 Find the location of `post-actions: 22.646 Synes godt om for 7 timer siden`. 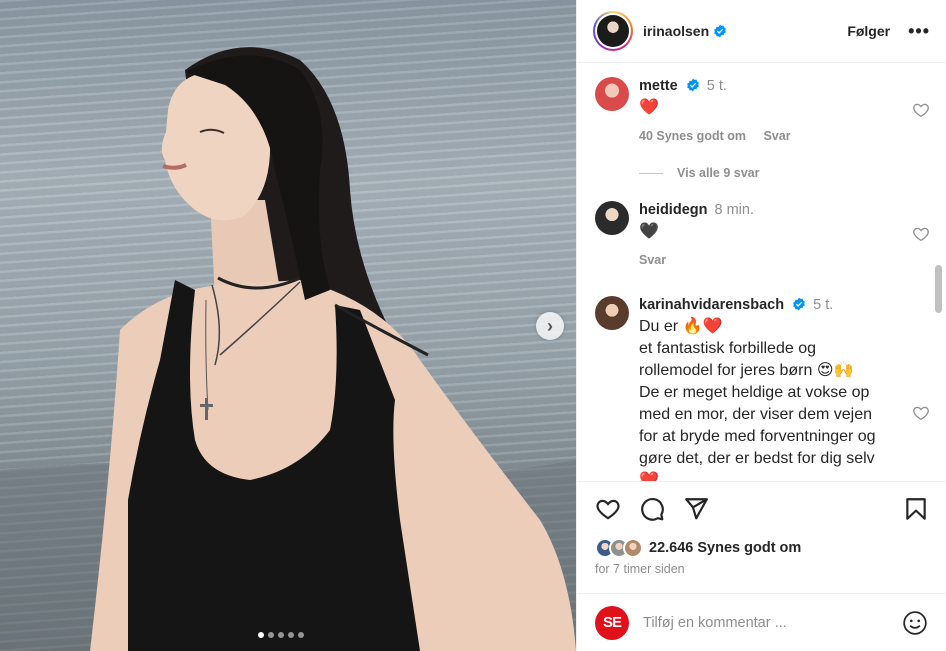

post-actions: 22.646 Synes godt om for 7 timer siden is located at coordinates (761, 528).